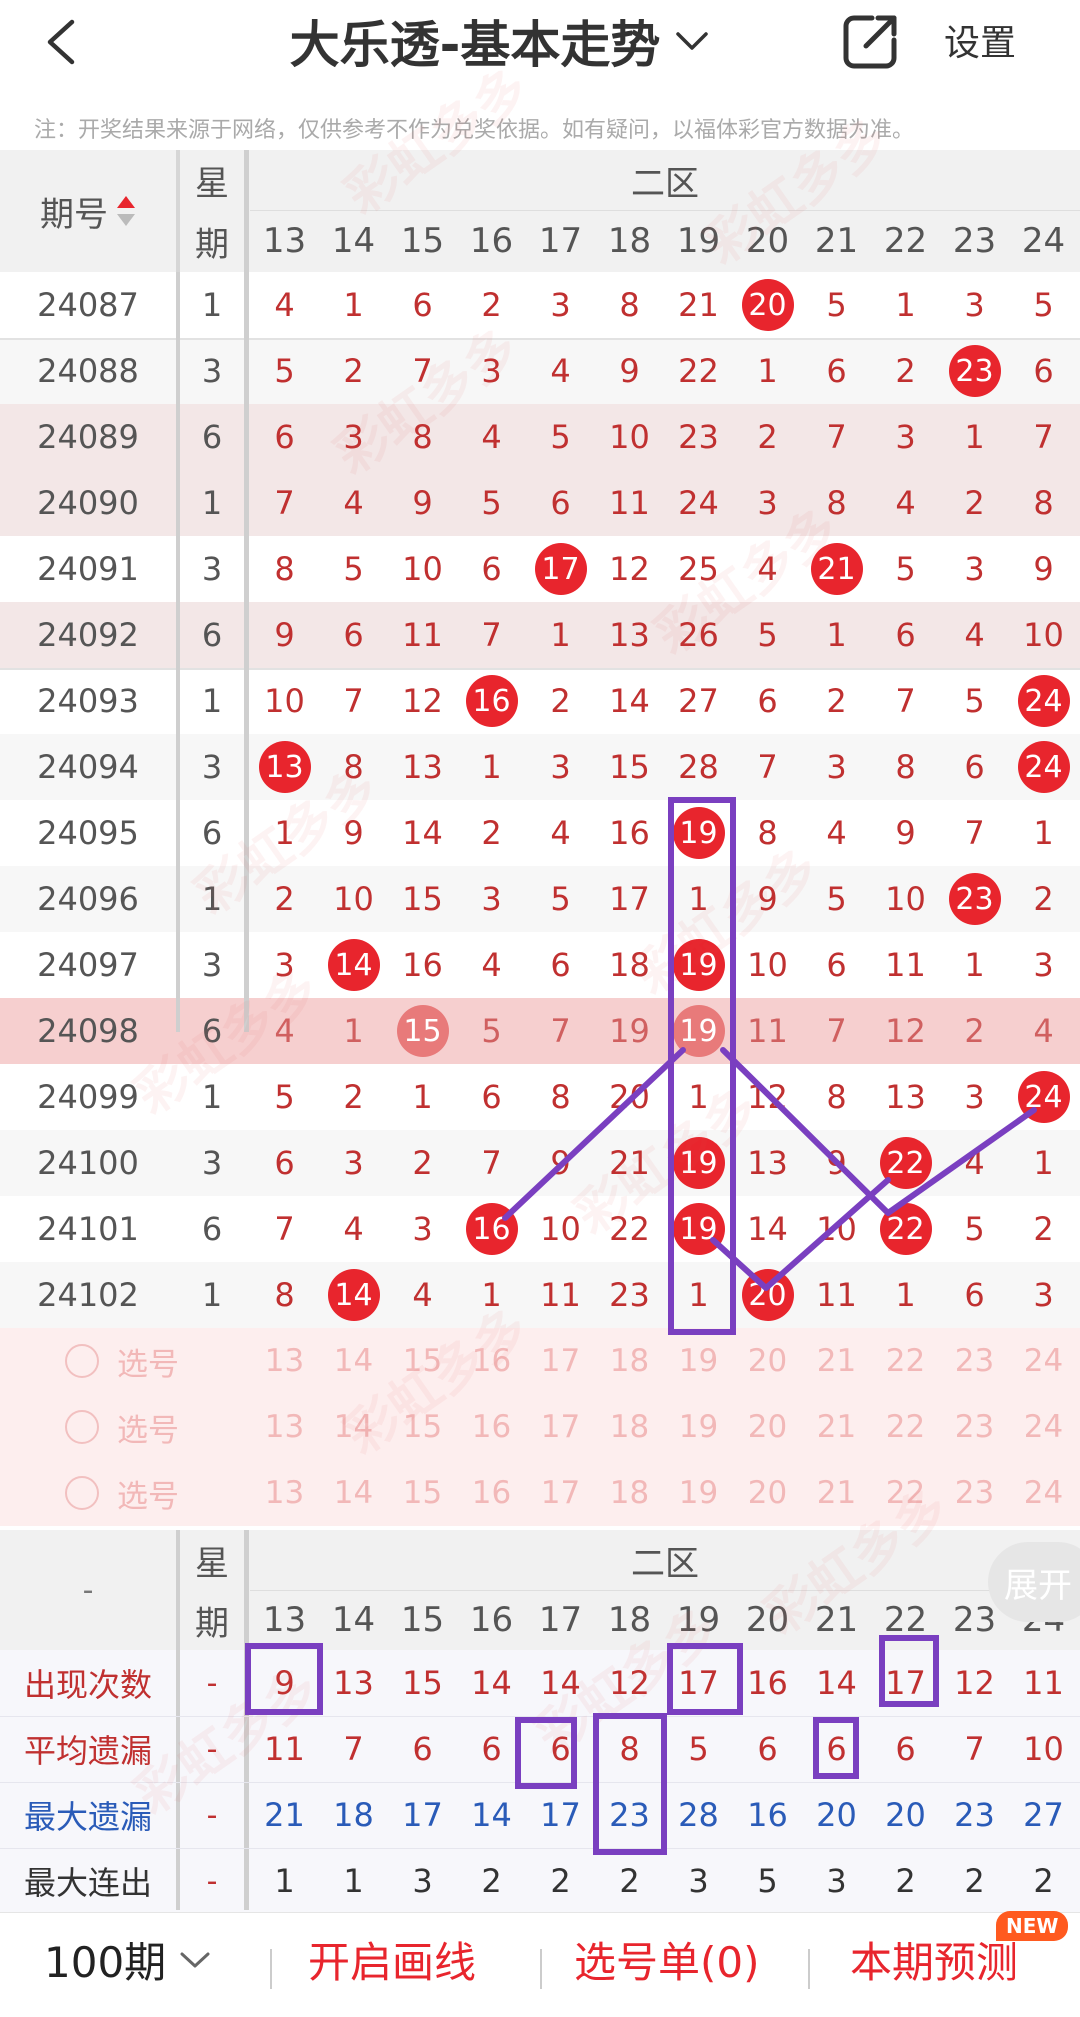  I want to click on column-header-number: 19, so click(698, 241).